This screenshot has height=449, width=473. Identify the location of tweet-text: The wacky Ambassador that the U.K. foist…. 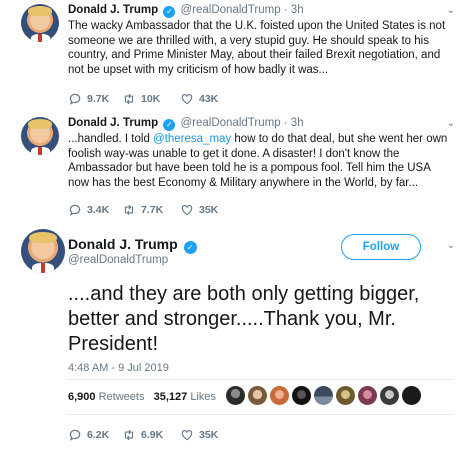
(257, 48).